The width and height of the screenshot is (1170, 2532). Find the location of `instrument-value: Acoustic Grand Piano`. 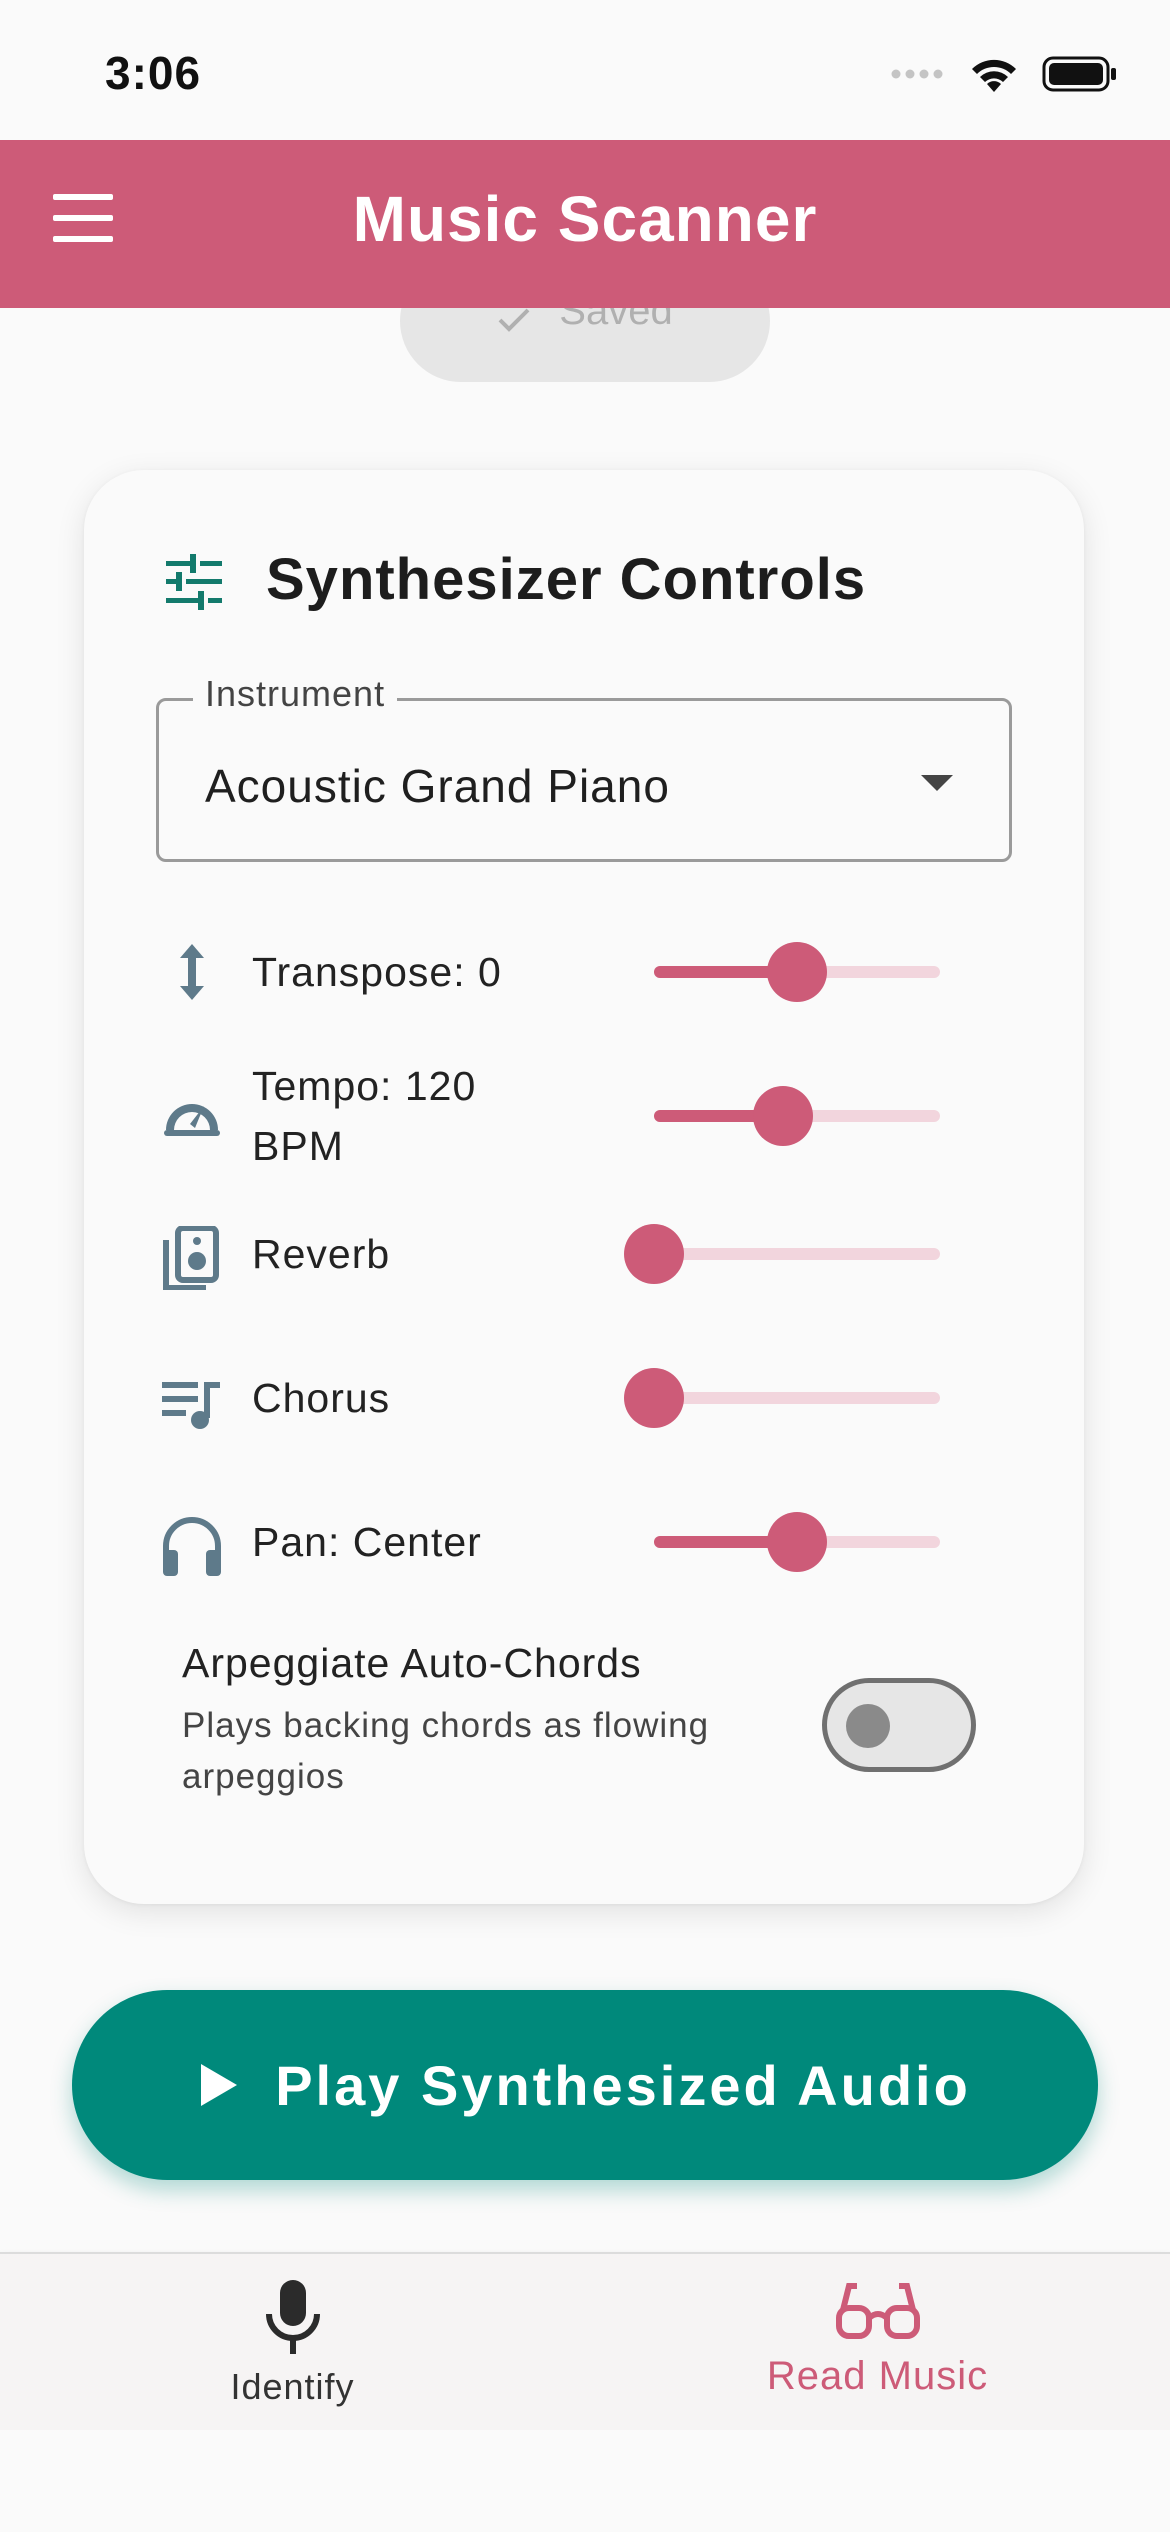

instrument-value: Acoustic Grand Piano is located at coordinates (437, 786).